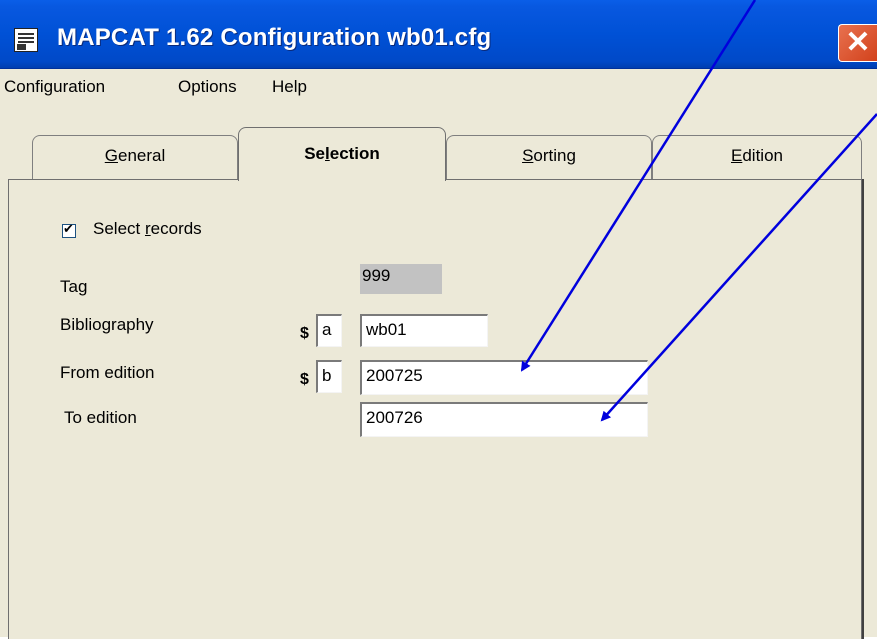 Image resolution: width=877 pixels, height=639 pixels. I want to click on to-edition-label: To edition, so click(100, 417).